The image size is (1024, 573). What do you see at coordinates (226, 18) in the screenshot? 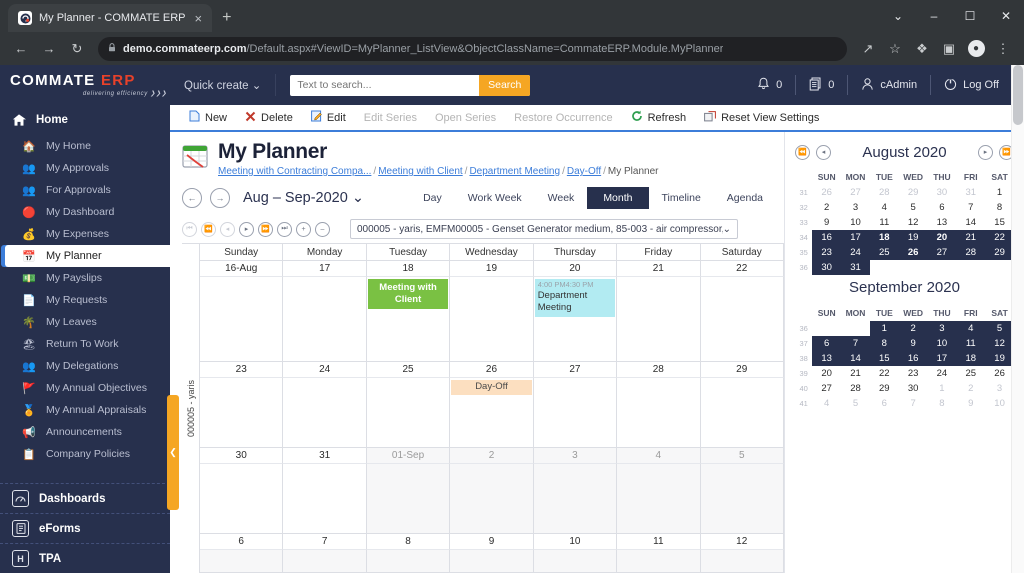
I see `new-tab-icon: +` at bounding box center [226, 18].